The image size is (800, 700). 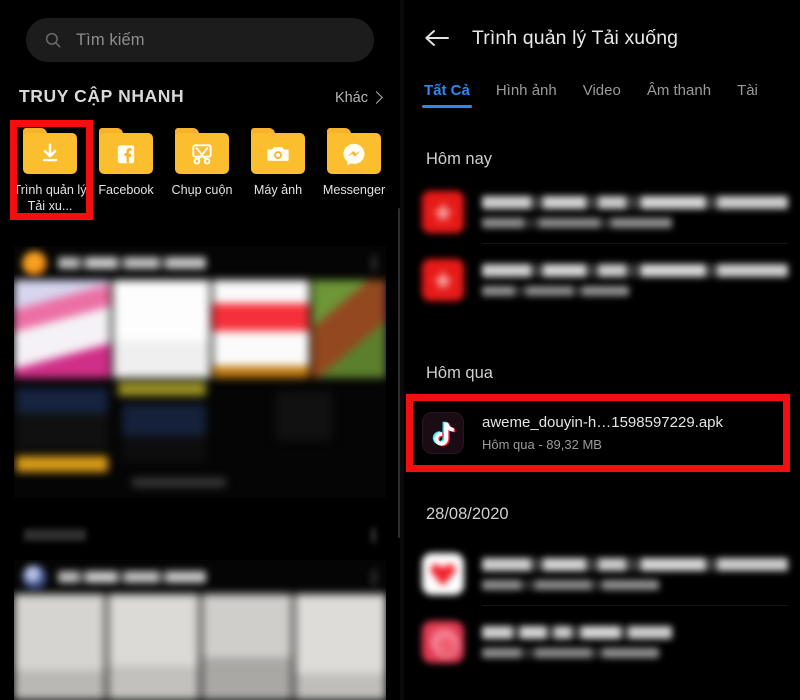 I want to click on folder-label: Chụp cuộn, so click(x=202, y=190).